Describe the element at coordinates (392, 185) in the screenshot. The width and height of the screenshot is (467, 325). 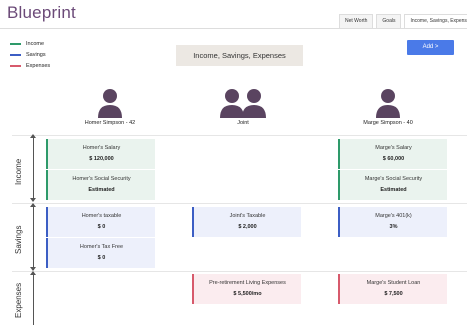
I see `card-marge-social-security: Marge's Social Security Estimated` at that location.